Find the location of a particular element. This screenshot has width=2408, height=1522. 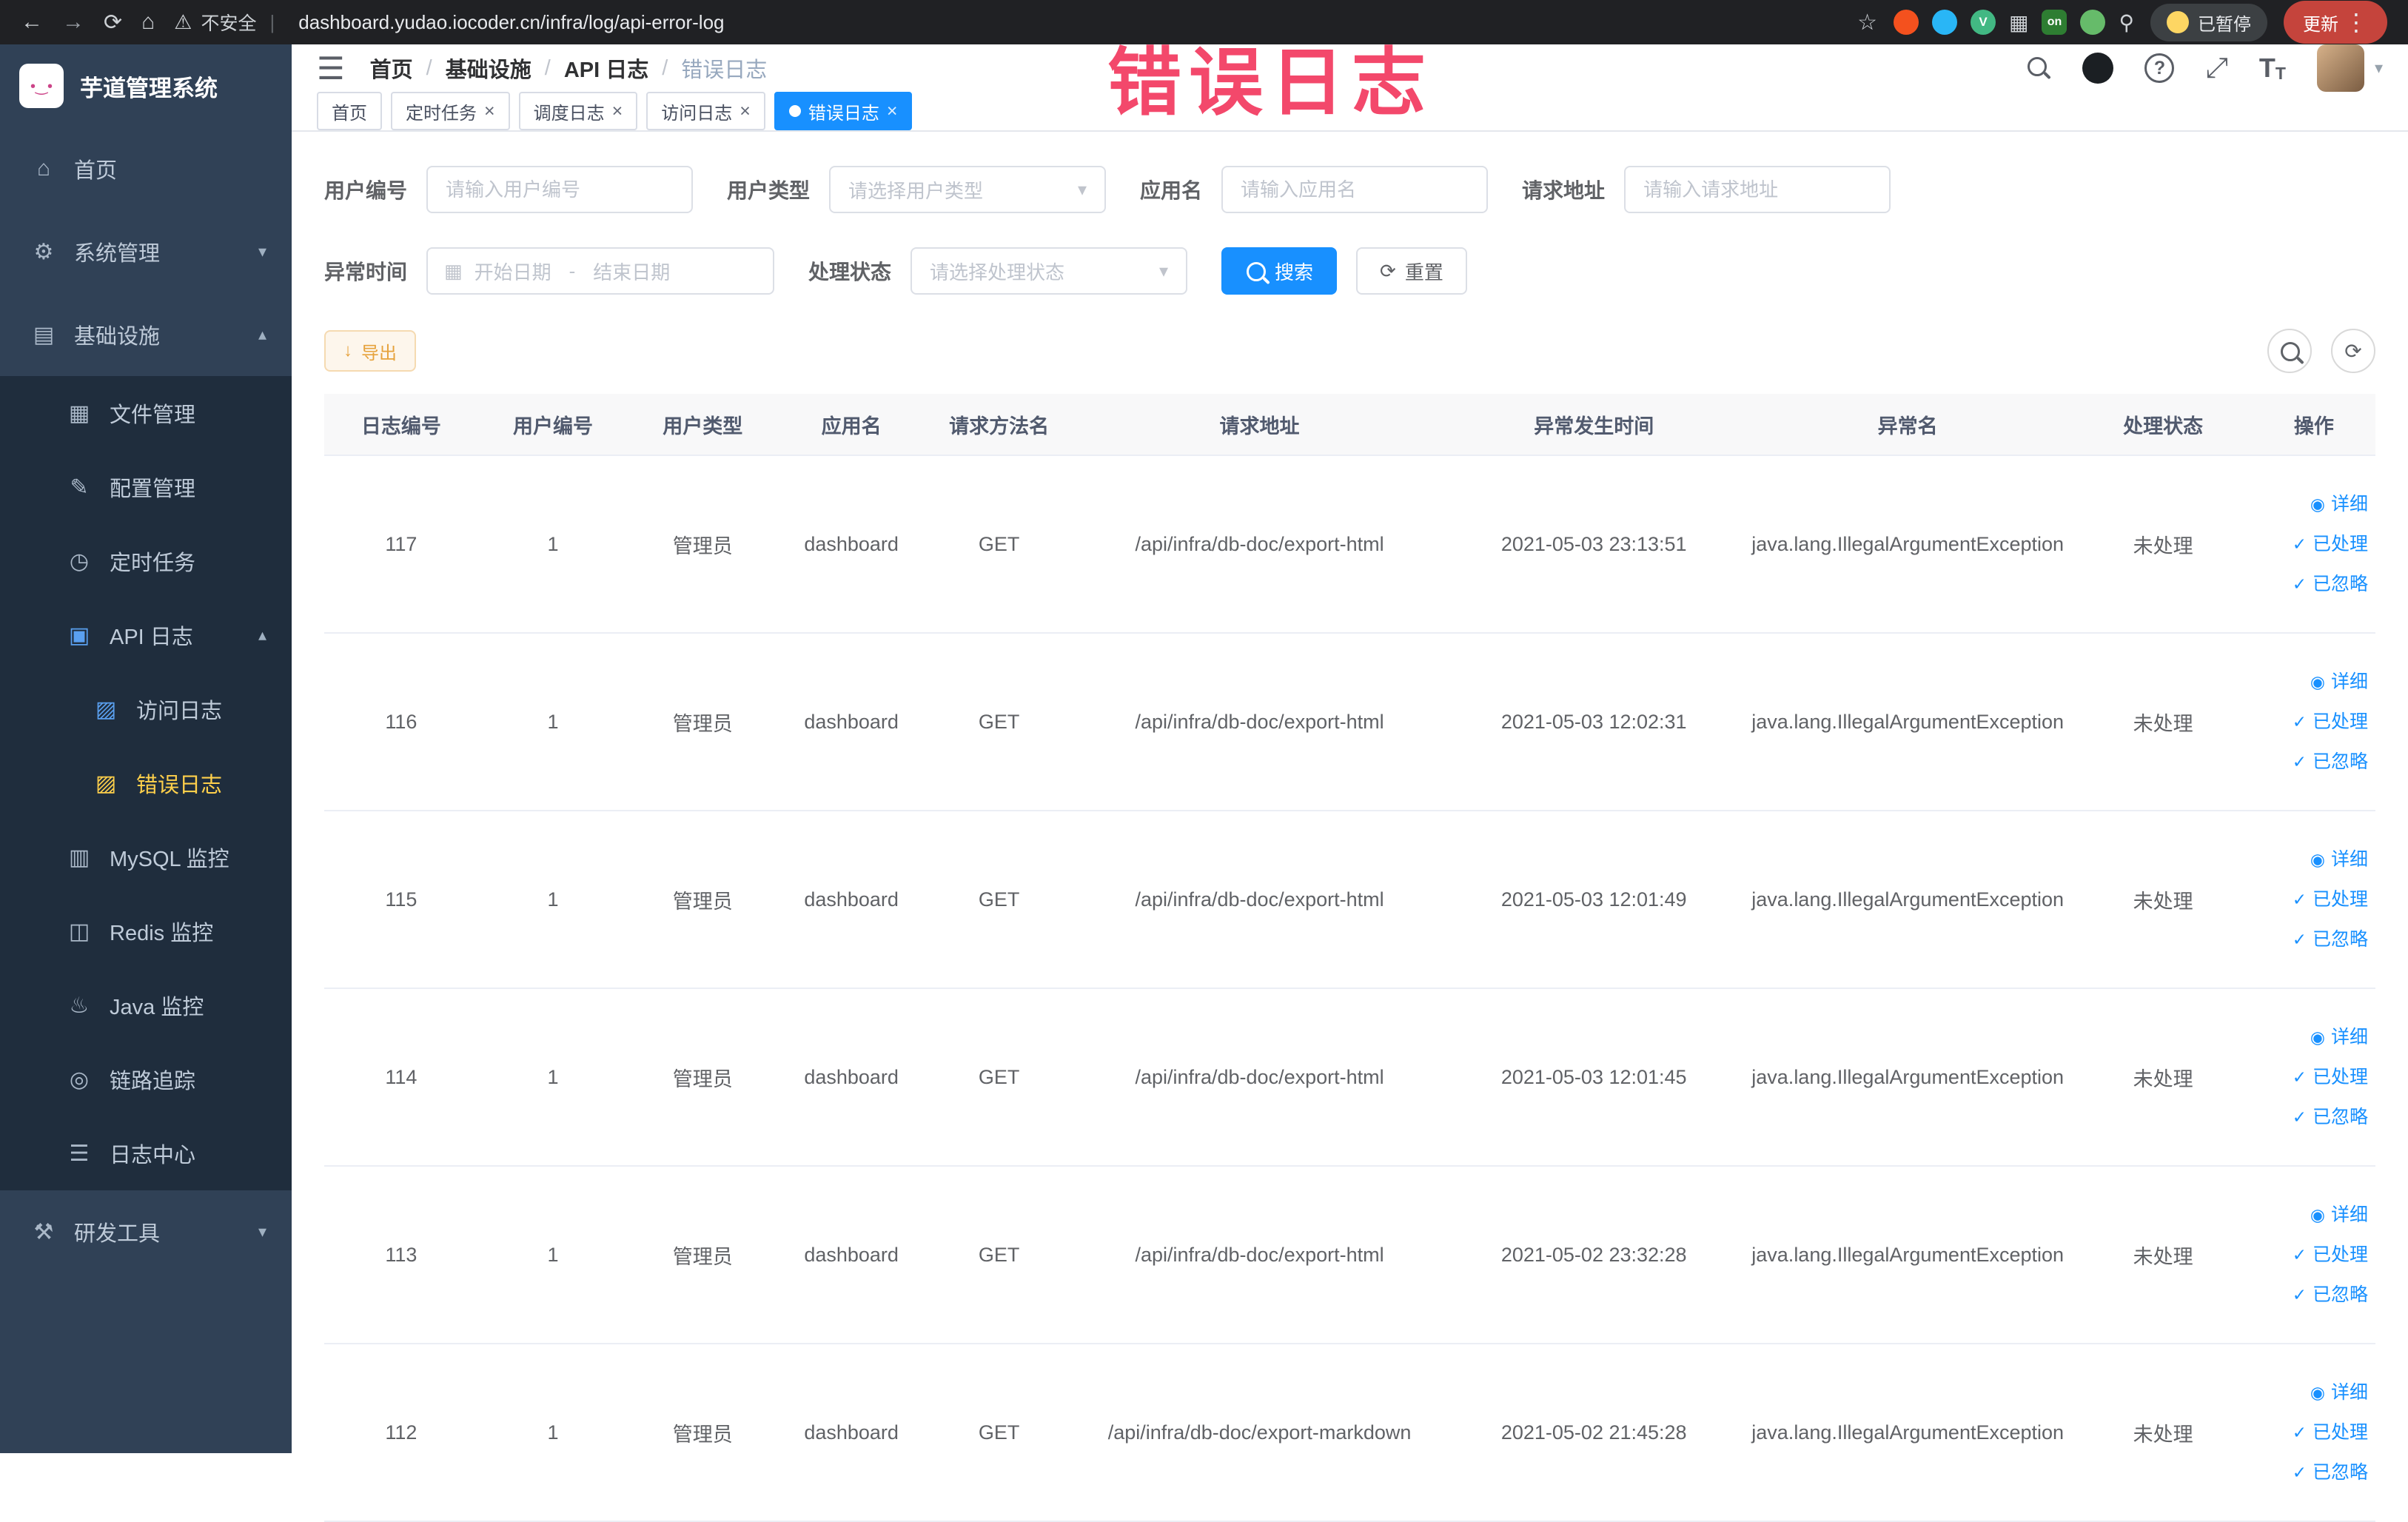

sidebar-item-infra: ▤ 基础设施 ▴ is located at coordinates (146, 335).